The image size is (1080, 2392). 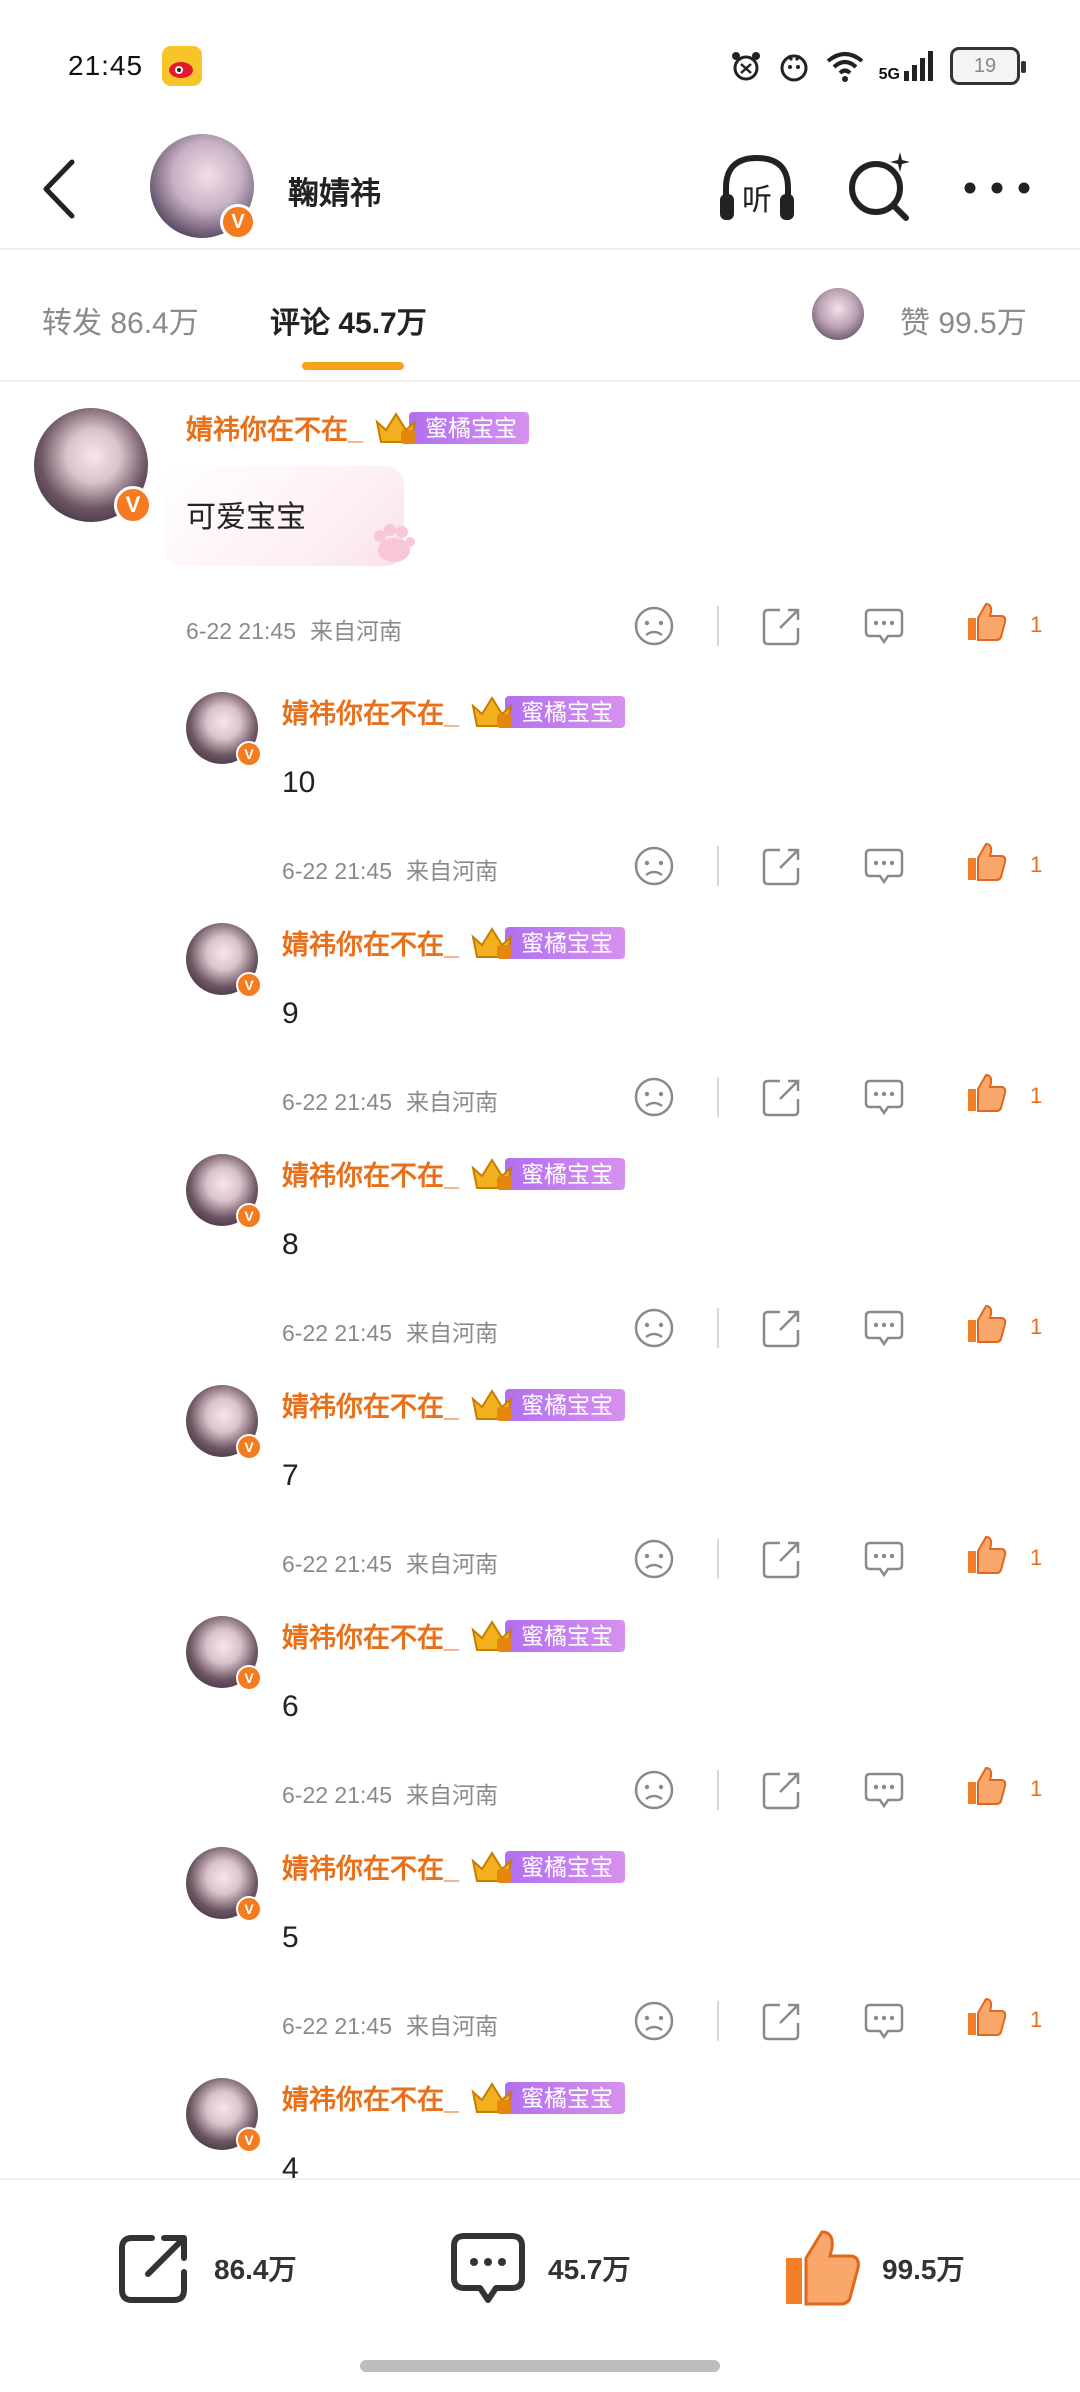 What do you see at coordinates (794, 68) in the screenshot?
I see `face-app-icon` at bounding box center [794, 68].